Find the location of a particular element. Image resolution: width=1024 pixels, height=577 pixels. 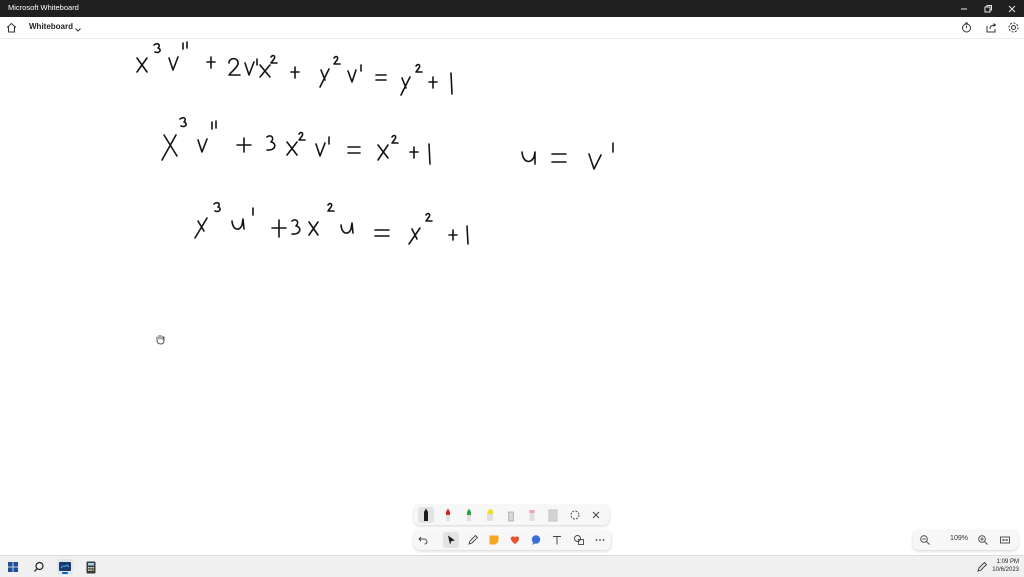

zoom-control: 109% is located at coordinates (965, 540).